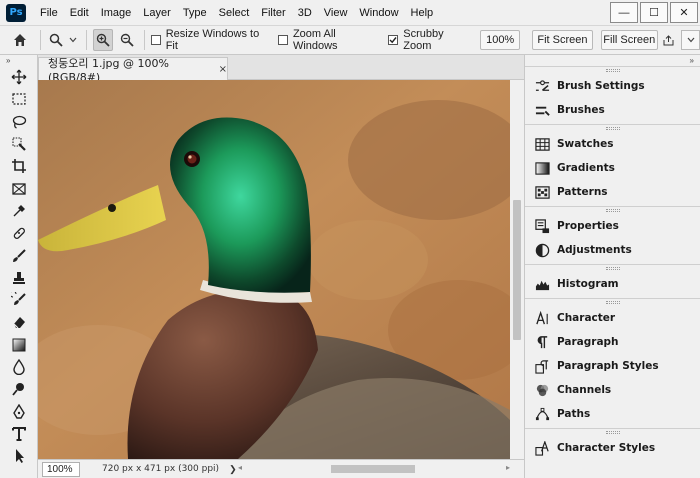  I want to click on menu-file: File, so click(49, 13).